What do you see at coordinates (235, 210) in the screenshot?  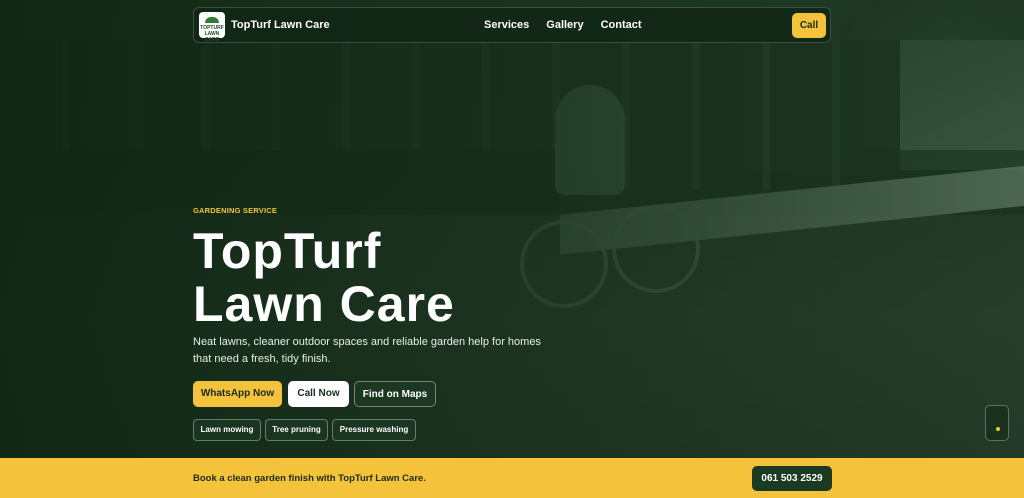 I see `hero-eyebrow: GARDENING SERVICE` at bounding box center [235, 210].